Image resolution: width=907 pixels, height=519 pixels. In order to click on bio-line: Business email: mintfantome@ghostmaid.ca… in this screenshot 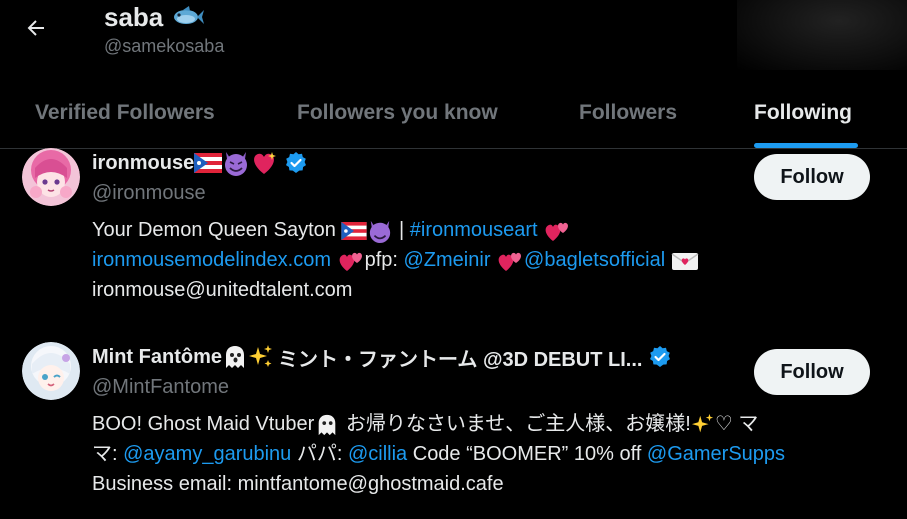, I will do `click(492, 484)`.